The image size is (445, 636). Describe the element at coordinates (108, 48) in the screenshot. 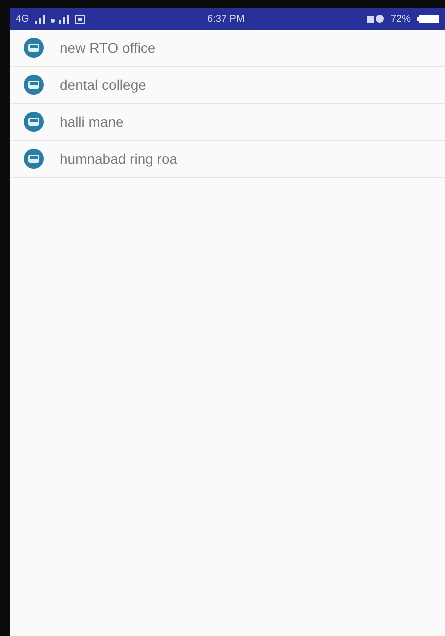

I see `stop-name: new RTO office` at that location.